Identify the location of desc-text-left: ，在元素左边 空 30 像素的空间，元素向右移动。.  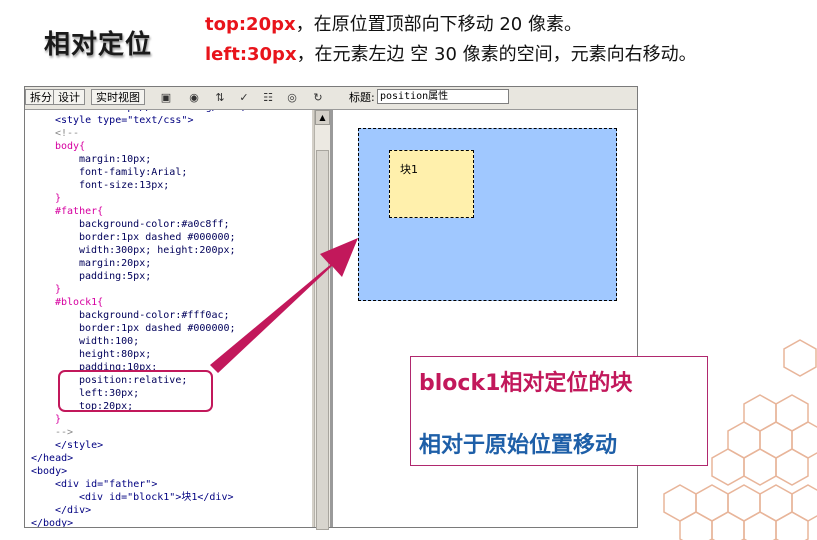
(496, 54).